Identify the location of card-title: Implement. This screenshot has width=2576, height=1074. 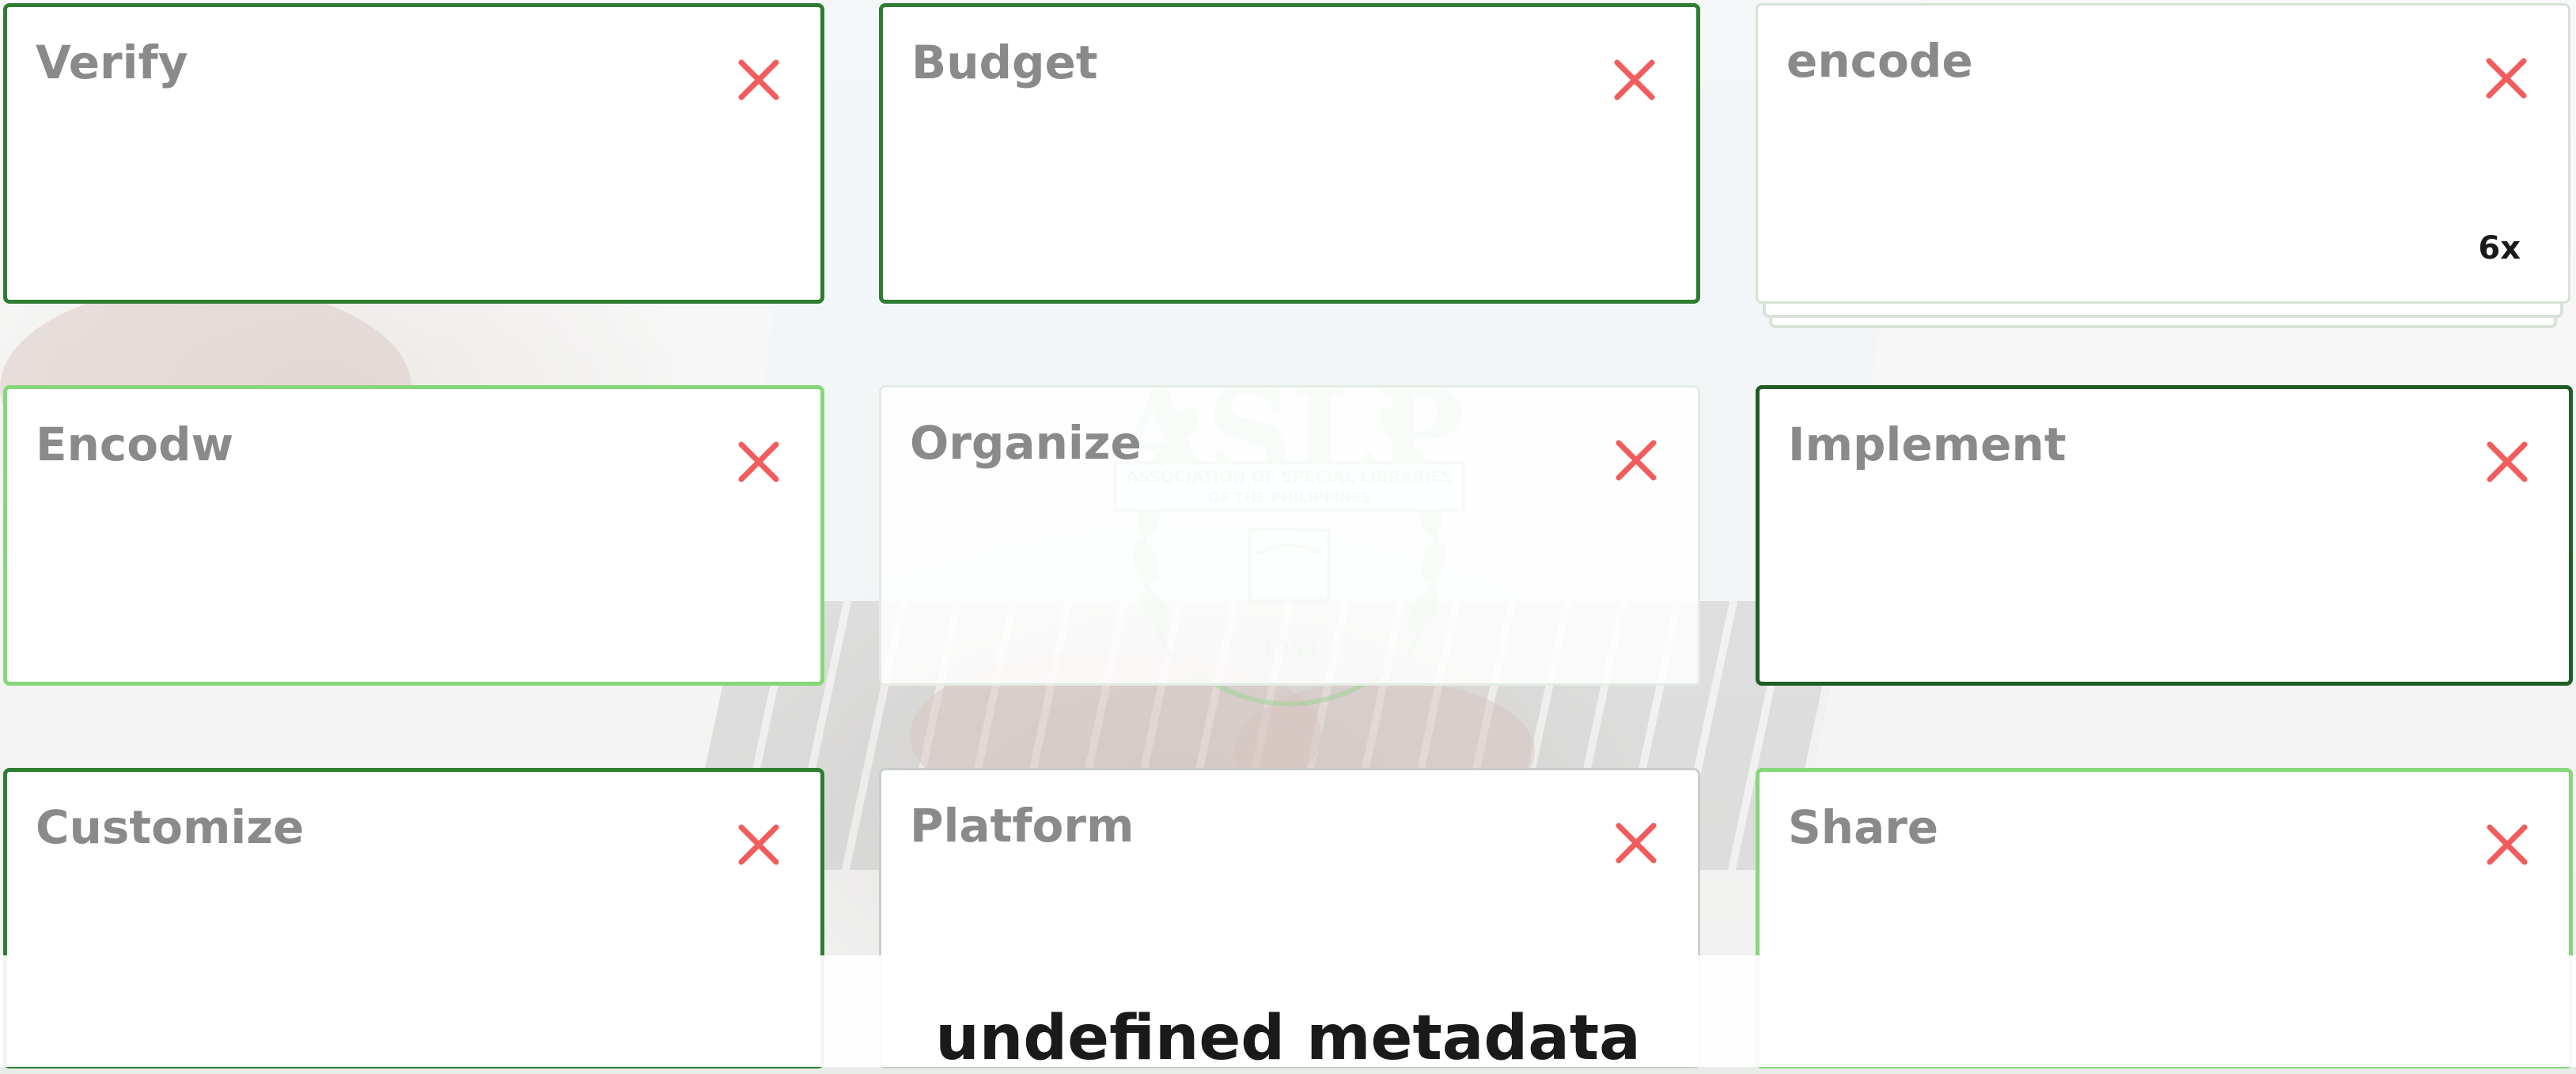
(1927, 444).